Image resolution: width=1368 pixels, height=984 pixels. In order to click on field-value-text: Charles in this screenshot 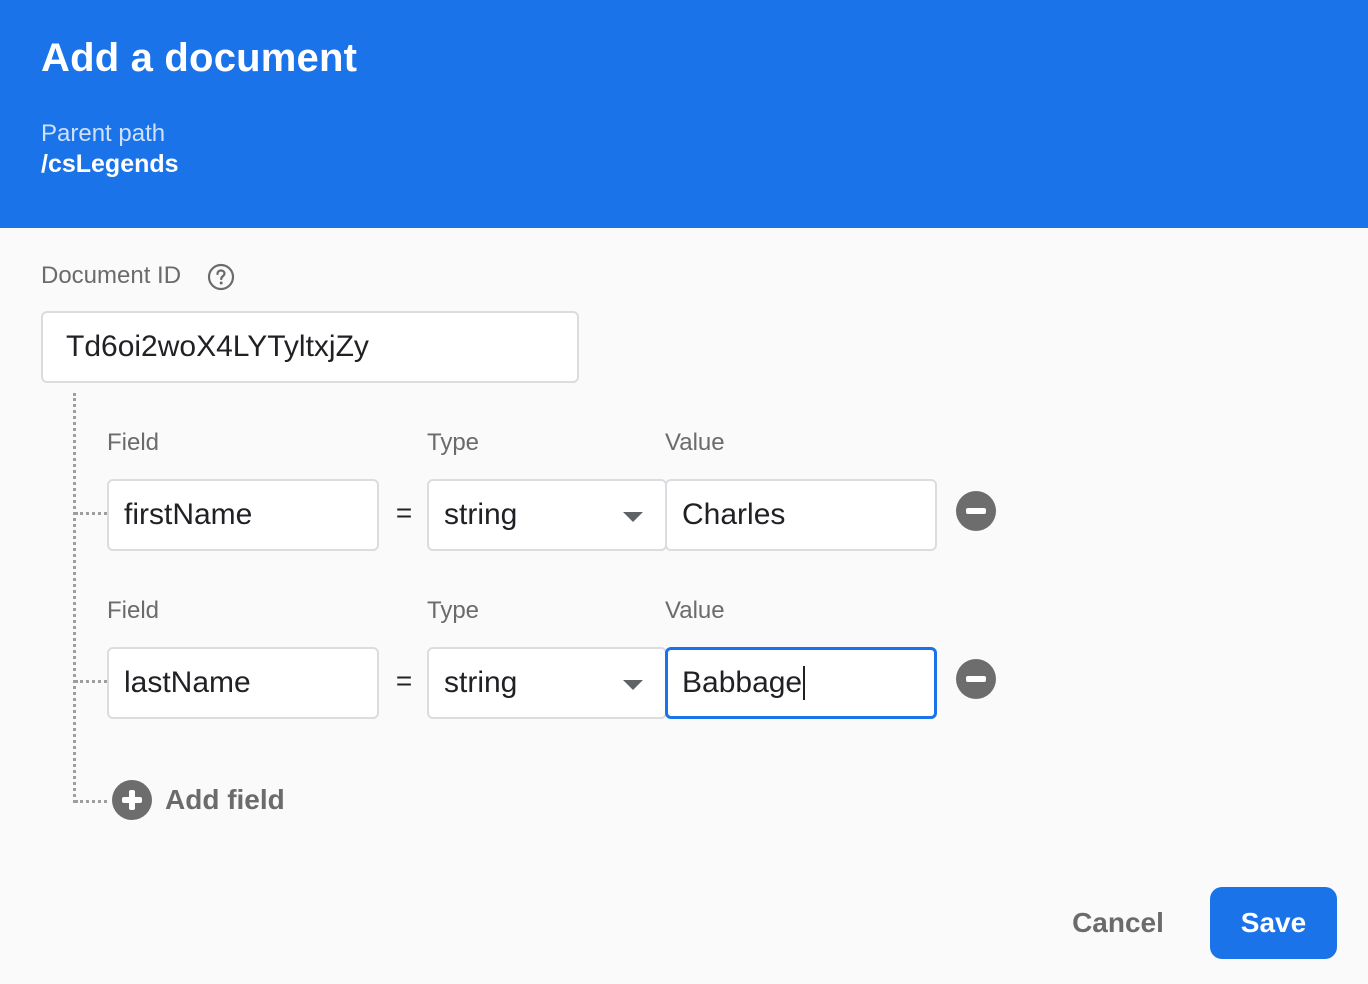, I will do `click(734, 514)`.